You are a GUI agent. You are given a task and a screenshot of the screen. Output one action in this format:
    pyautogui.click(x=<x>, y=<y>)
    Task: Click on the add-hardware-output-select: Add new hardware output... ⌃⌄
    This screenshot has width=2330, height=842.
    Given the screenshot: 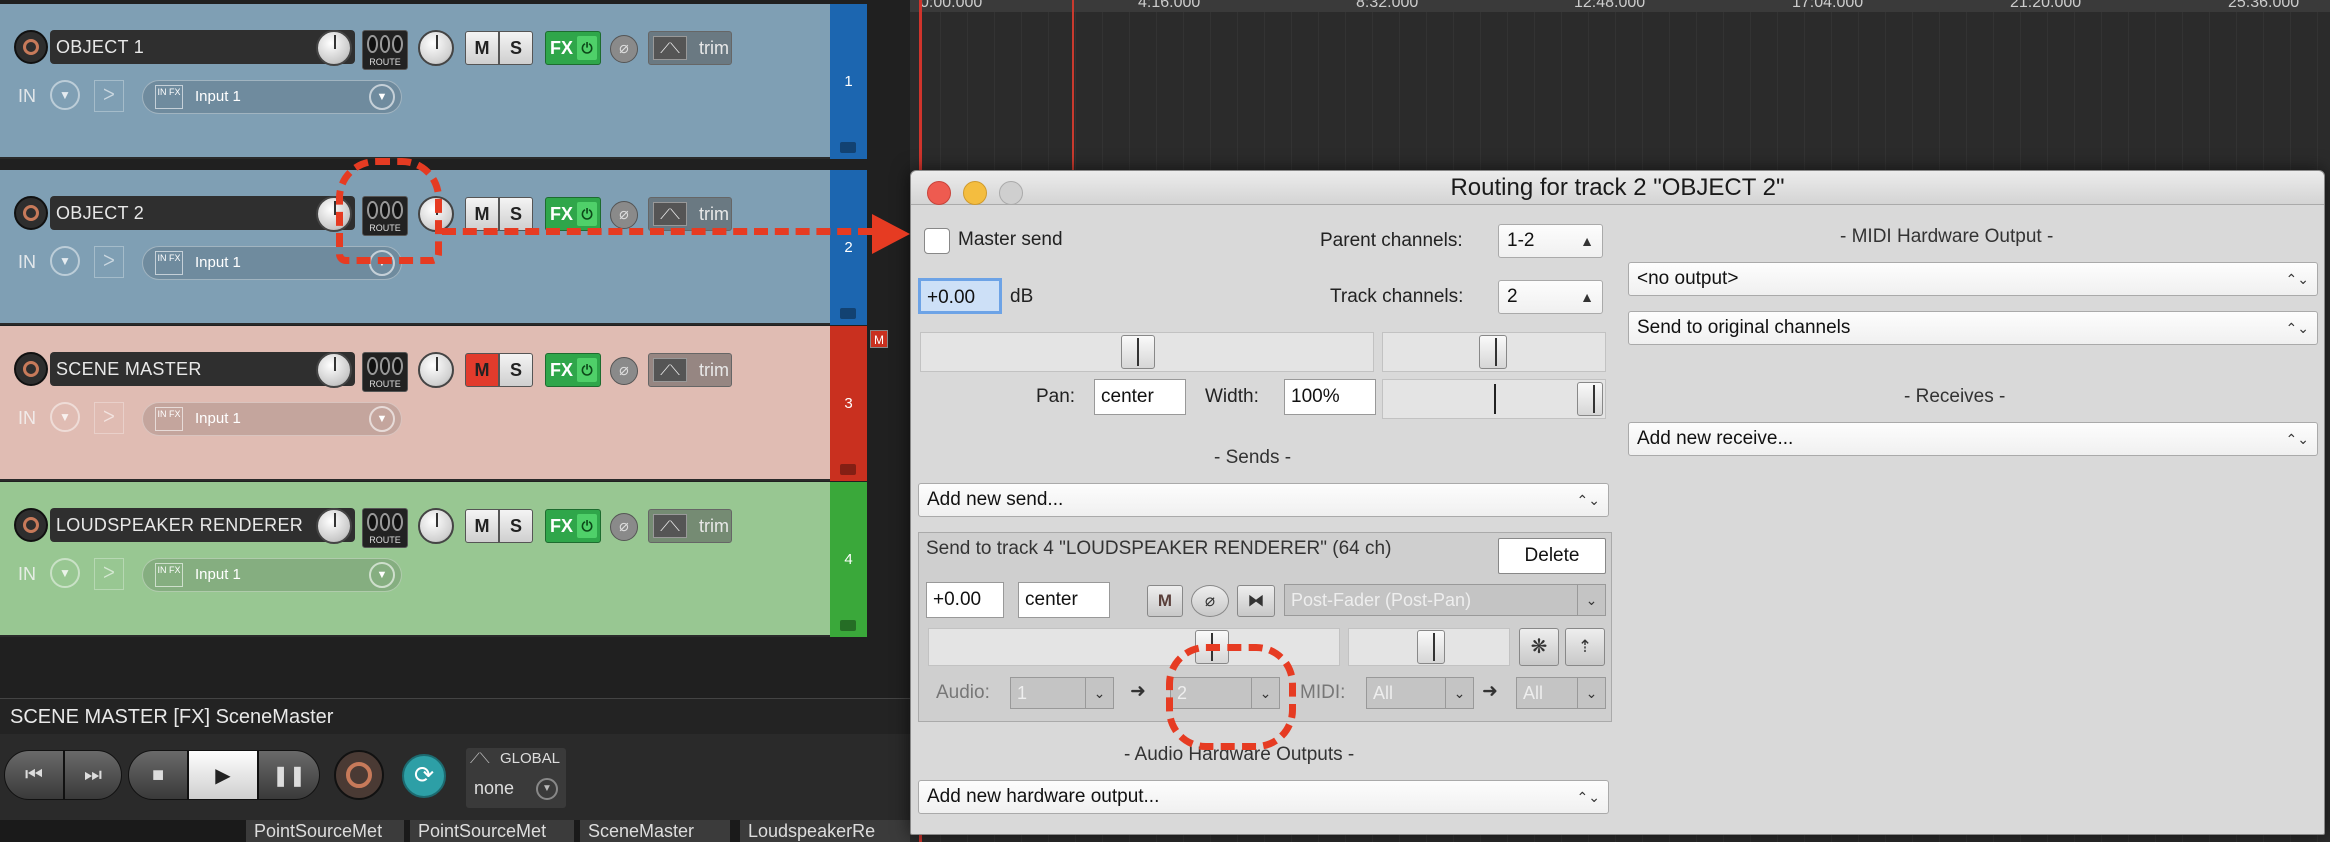 What is the action you would take?
    pyautogui.click(x=1263, y=797)
    